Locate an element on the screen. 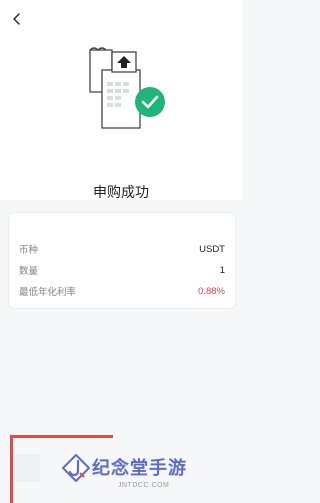 Image resolution: width=320 pixels, height=503 pixels. watermark-domain: JNTDCC.COM is located at coordinates (144, 485).